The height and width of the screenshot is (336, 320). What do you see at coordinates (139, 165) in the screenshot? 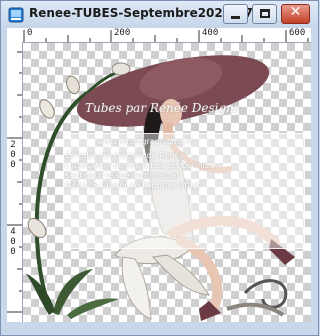
I see `watermark-line-2: L'utilisation de ces tubes est permise` at bounding box center [139, 165].